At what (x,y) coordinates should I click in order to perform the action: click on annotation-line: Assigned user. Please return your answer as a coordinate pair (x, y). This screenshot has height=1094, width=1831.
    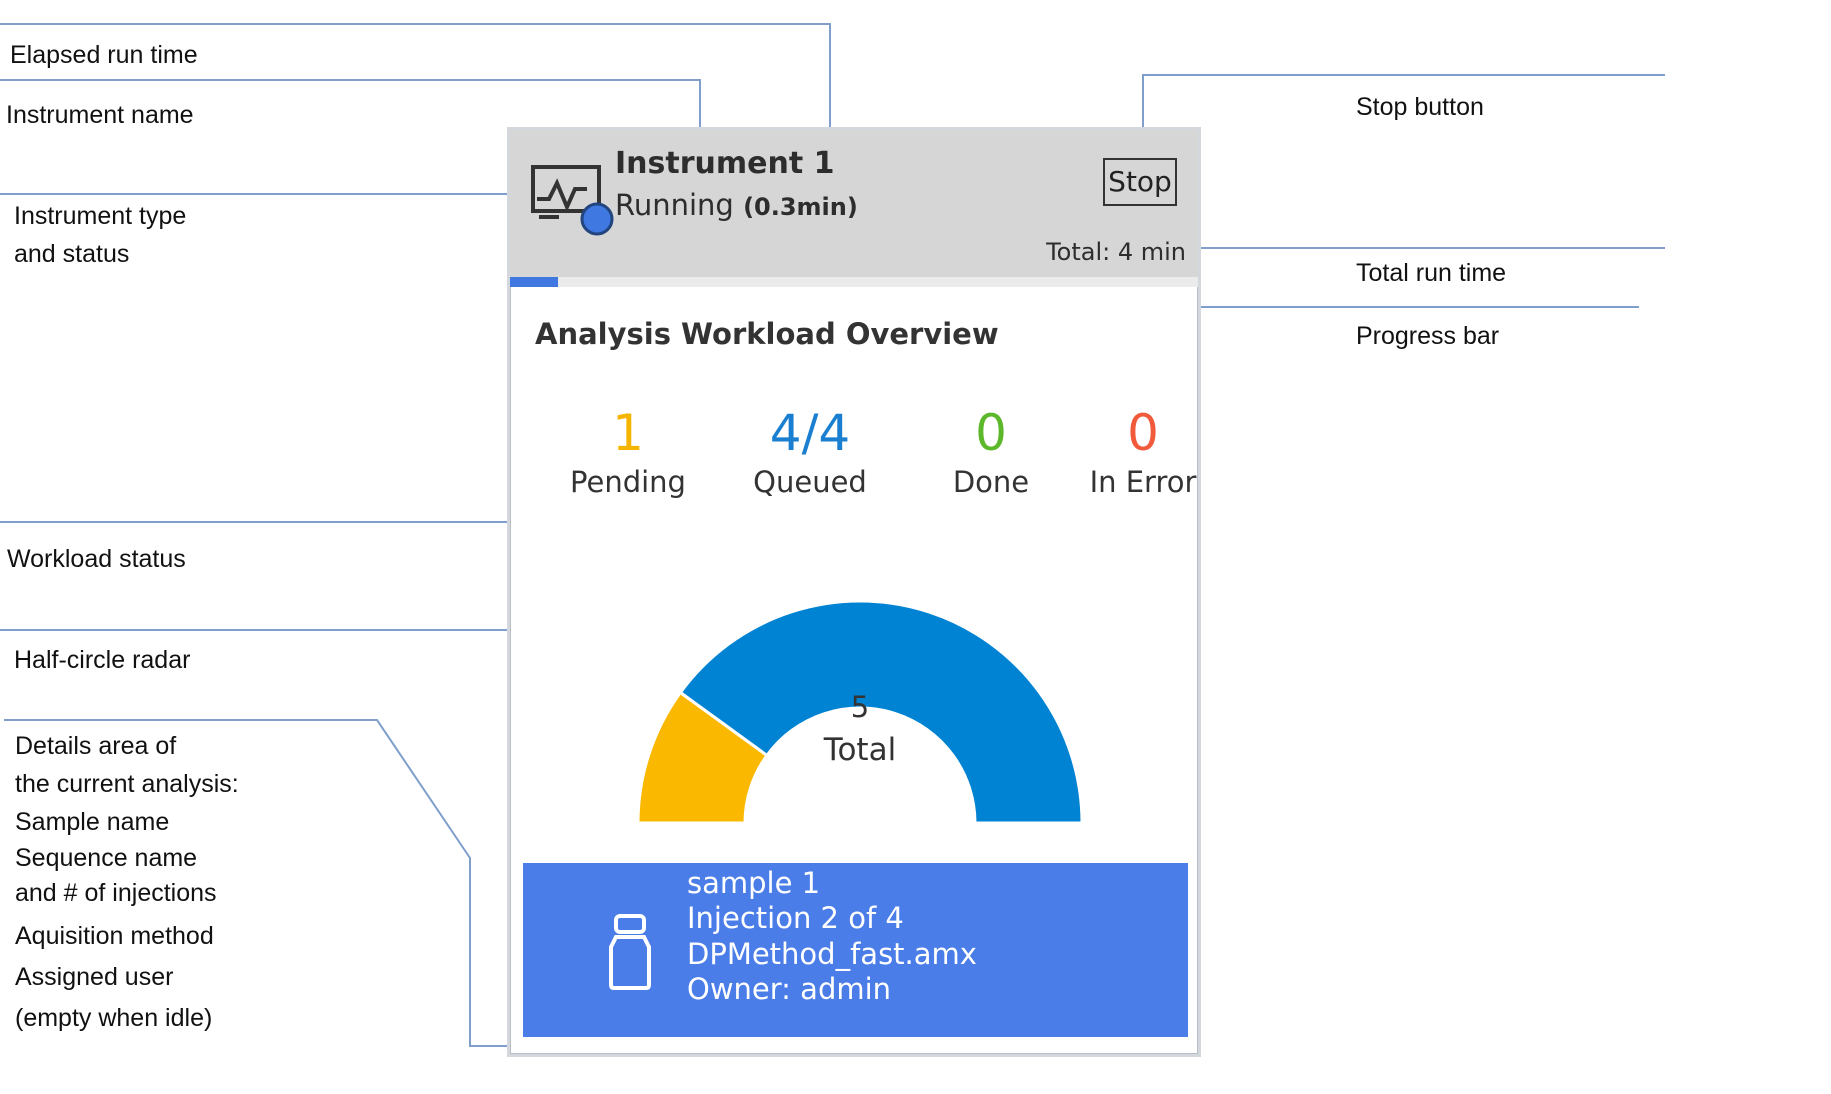
    Looking at the image, I should click on (94, 977).